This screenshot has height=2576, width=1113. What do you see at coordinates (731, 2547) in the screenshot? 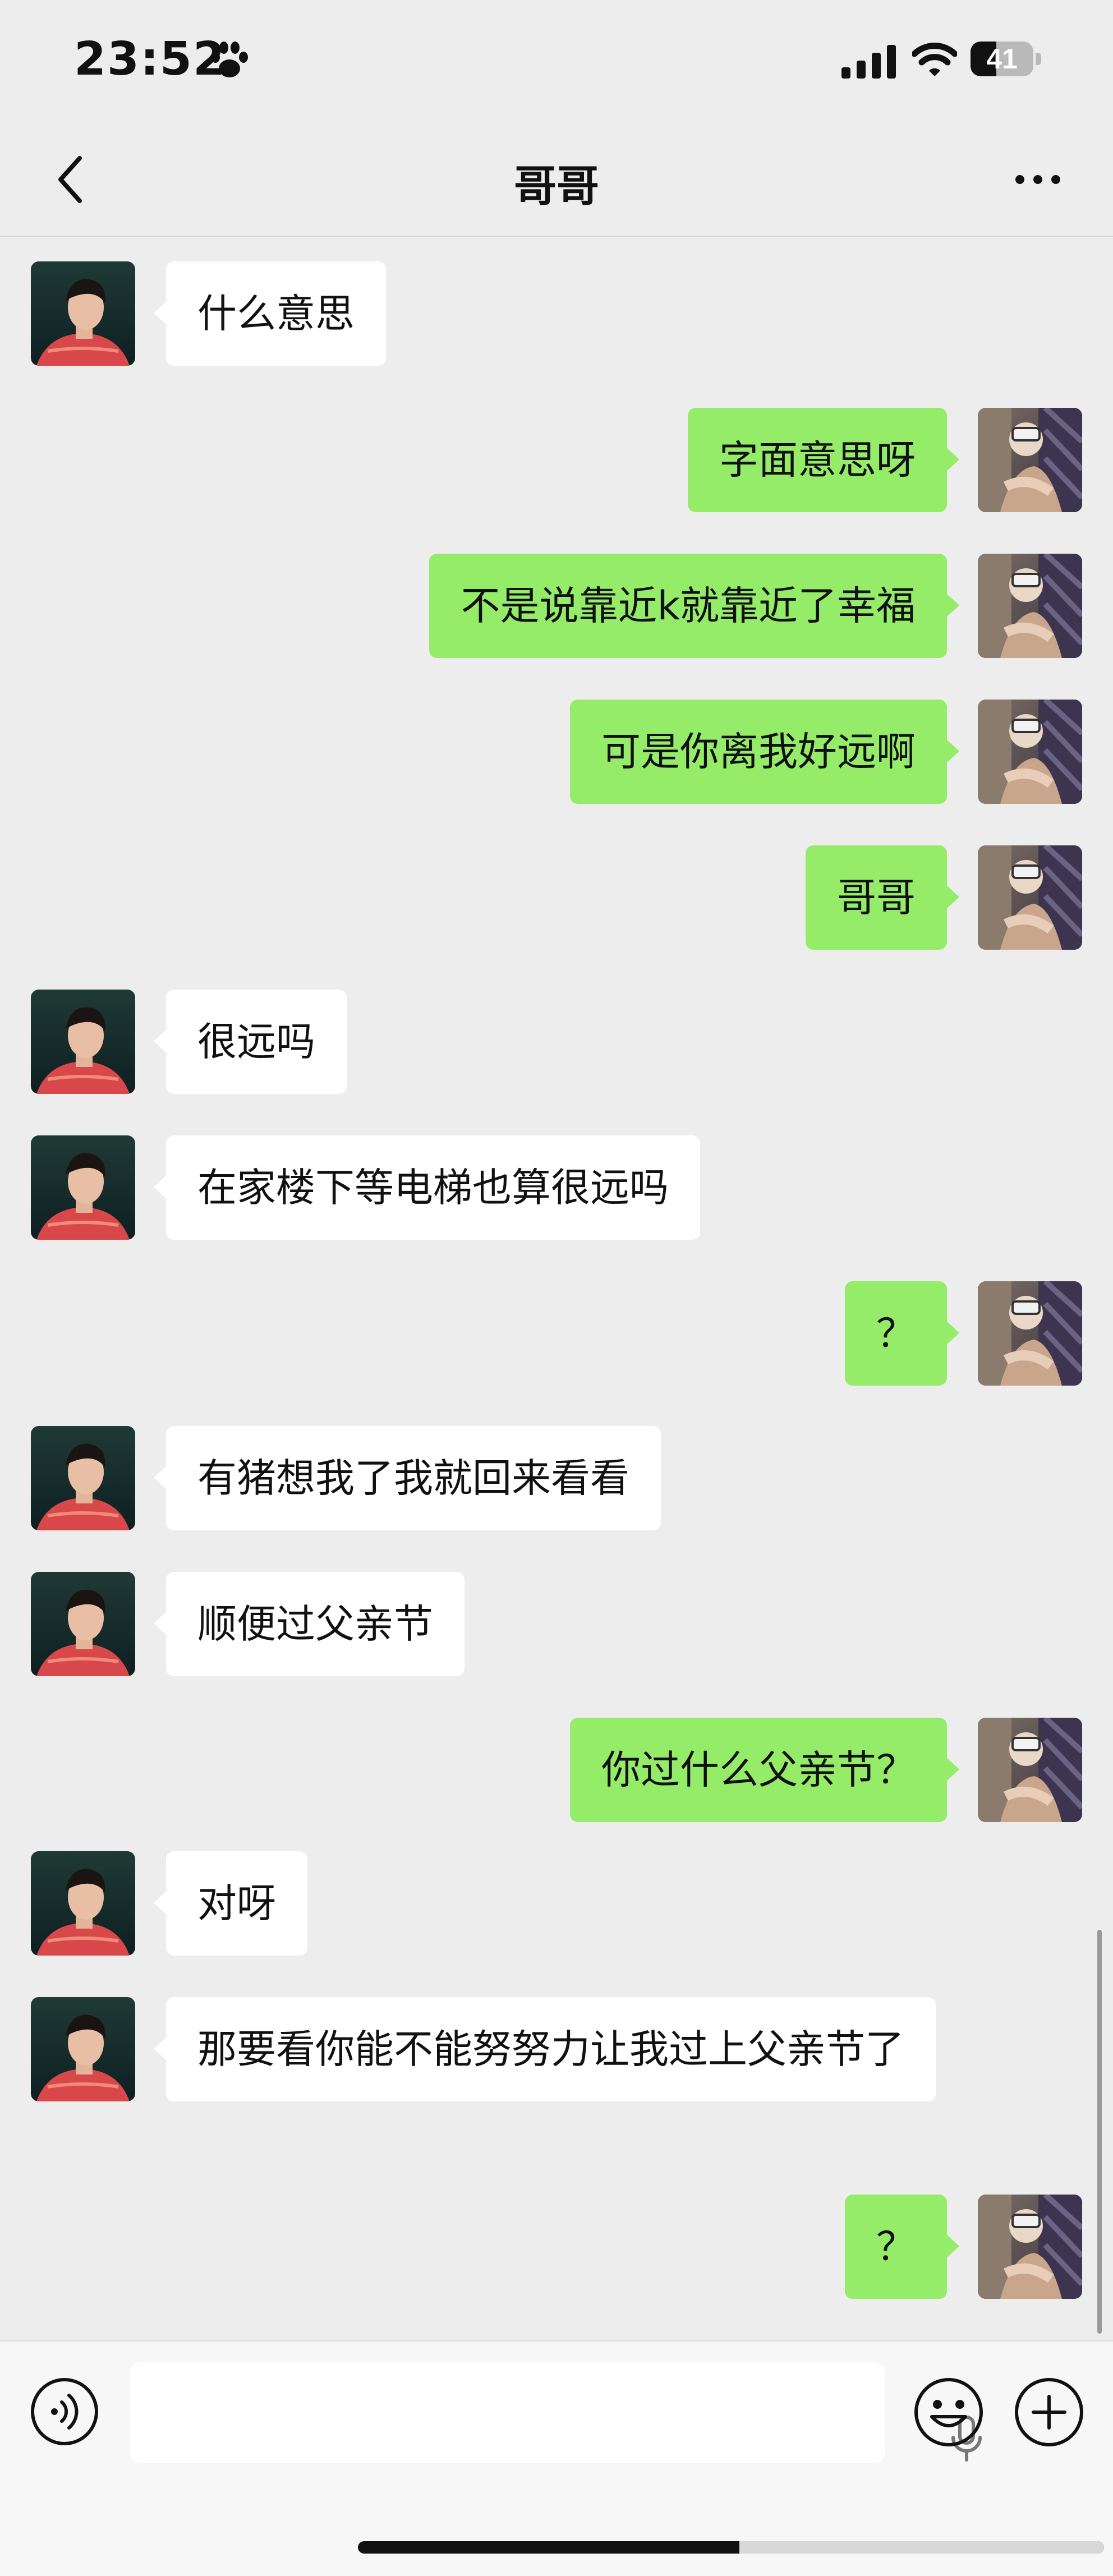
I see `home-indicator` at bounding box center [731, 2547].